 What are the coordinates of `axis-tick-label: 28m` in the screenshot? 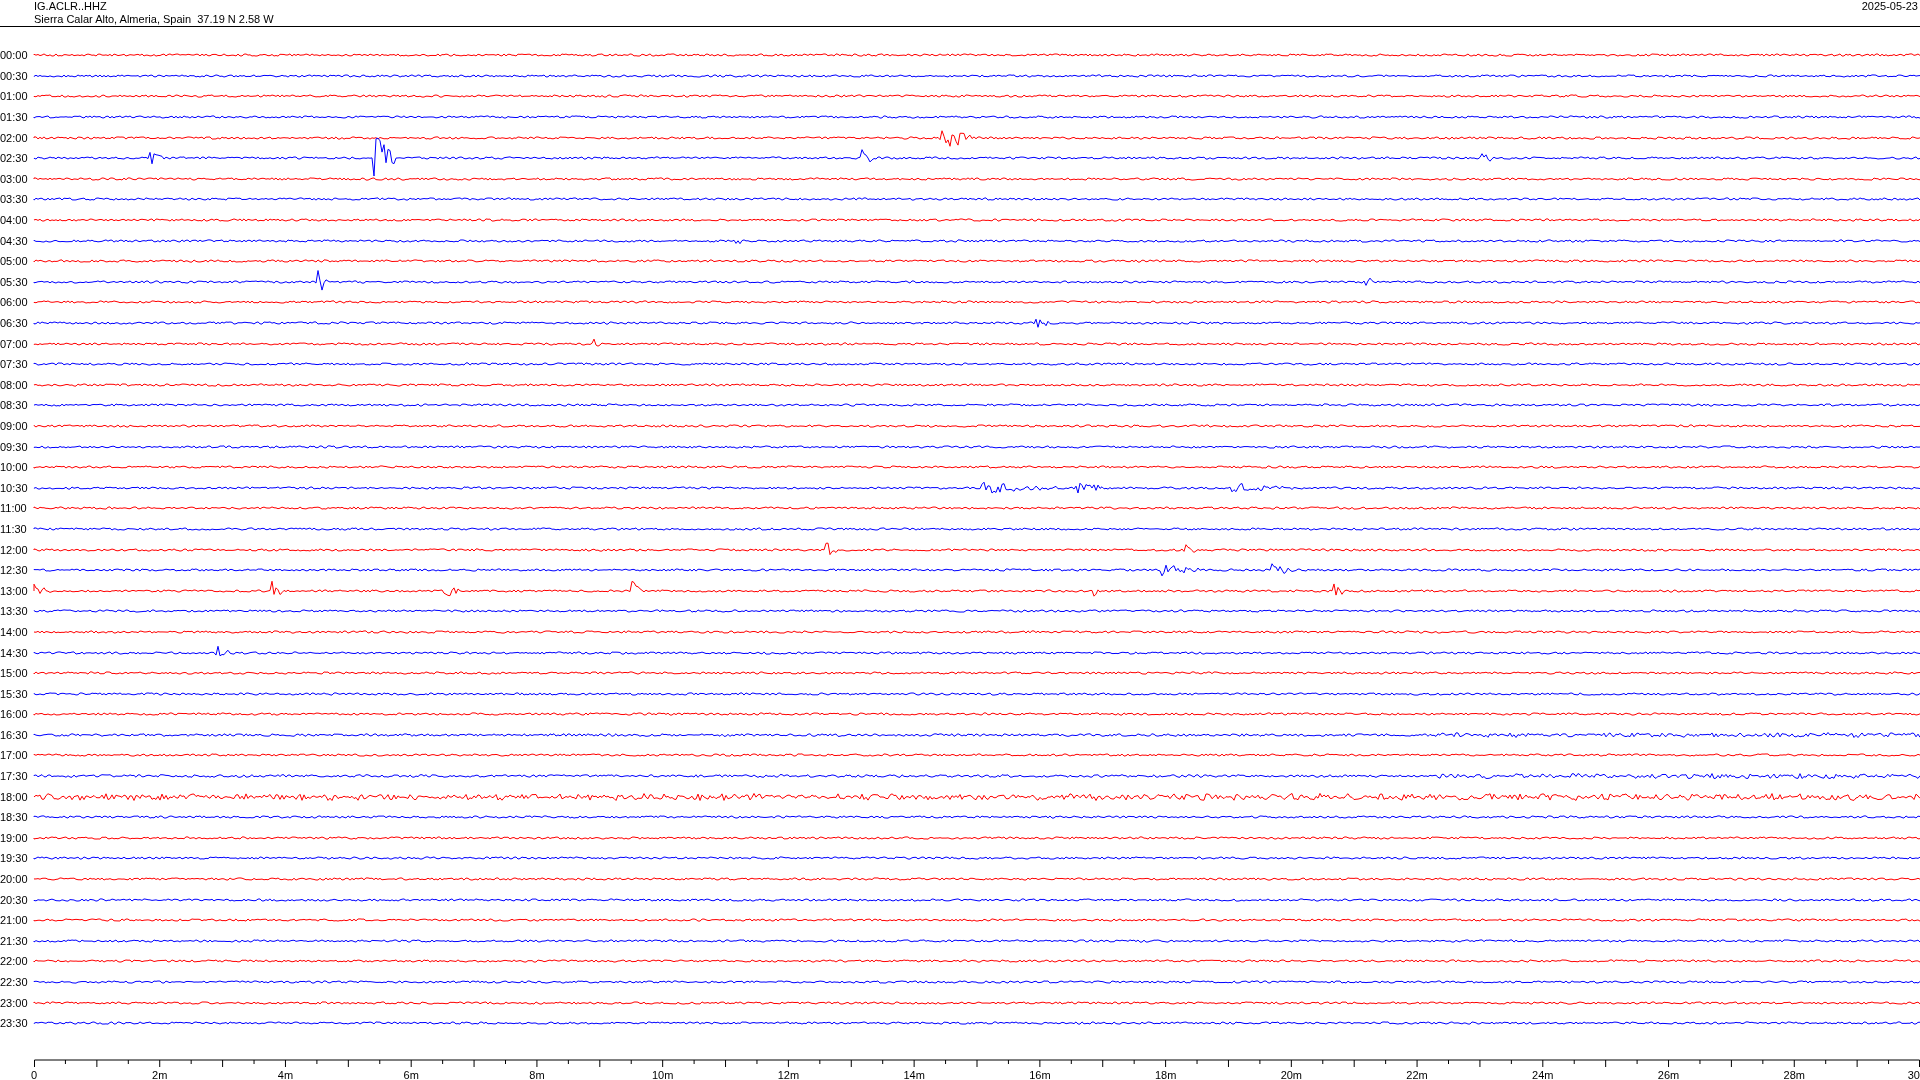 It's located at (1794, 1074).